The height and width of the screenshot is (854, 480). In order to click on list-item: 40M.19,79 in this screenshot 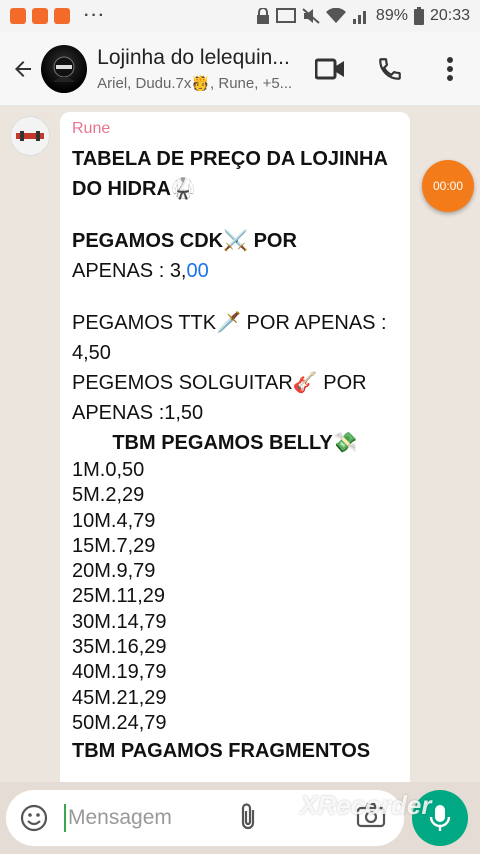, I will do `click(119, 672)`.